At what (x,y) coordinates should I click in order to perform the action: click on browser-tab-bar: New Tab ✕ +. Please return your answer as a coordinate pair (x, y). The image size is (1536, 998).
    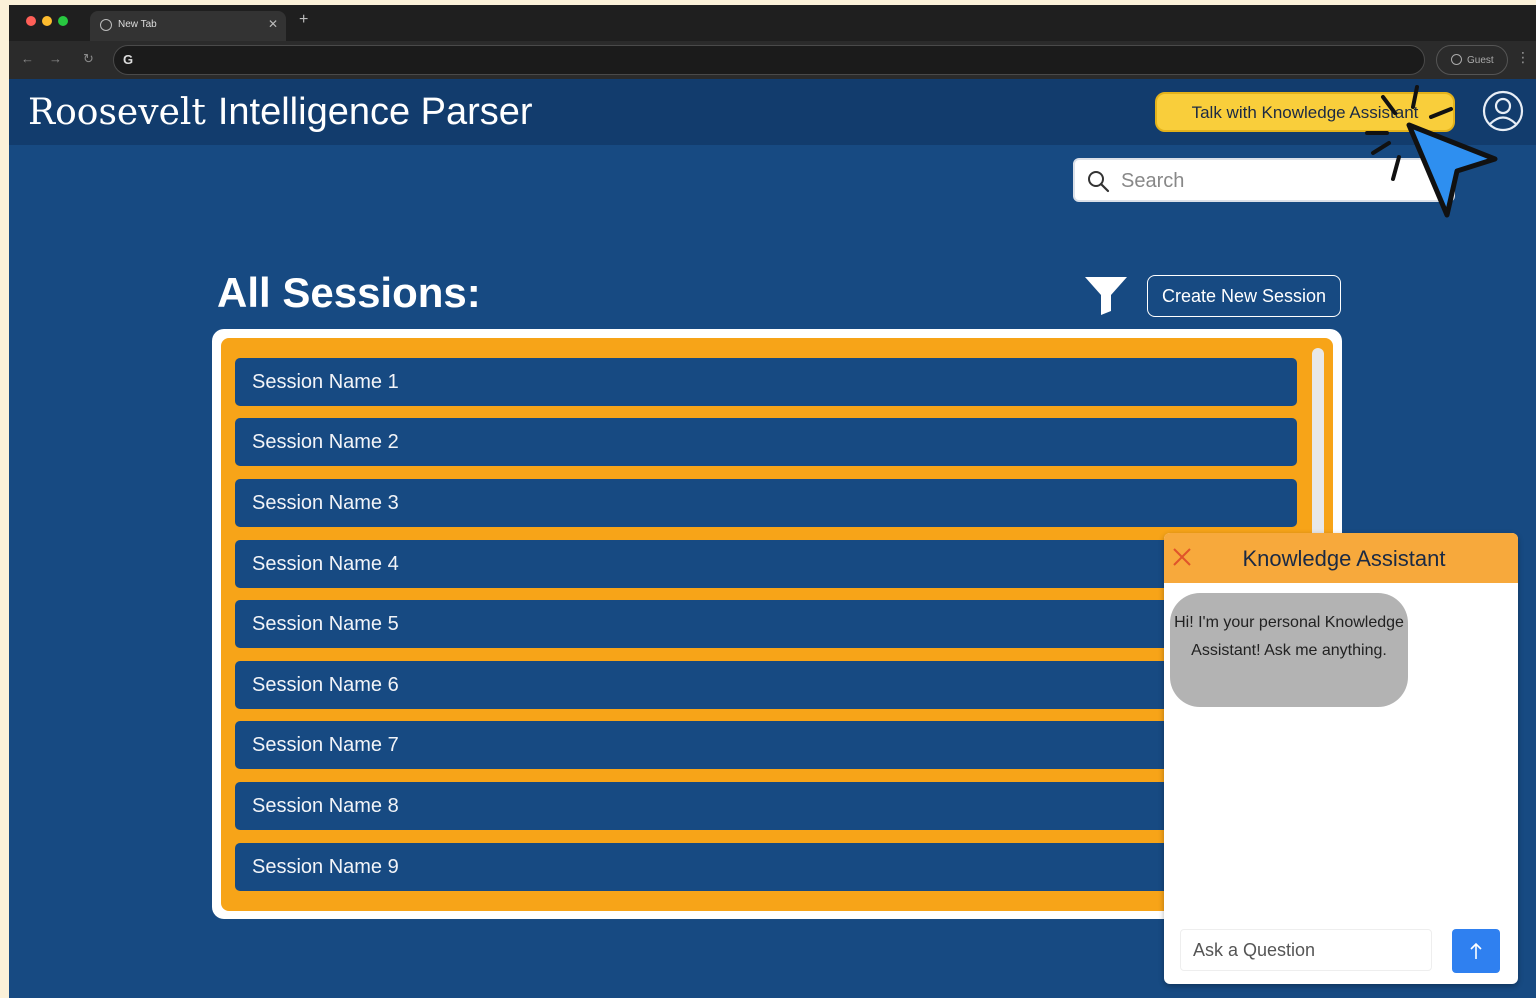
    Looking at the image, I should click on (772, 23).